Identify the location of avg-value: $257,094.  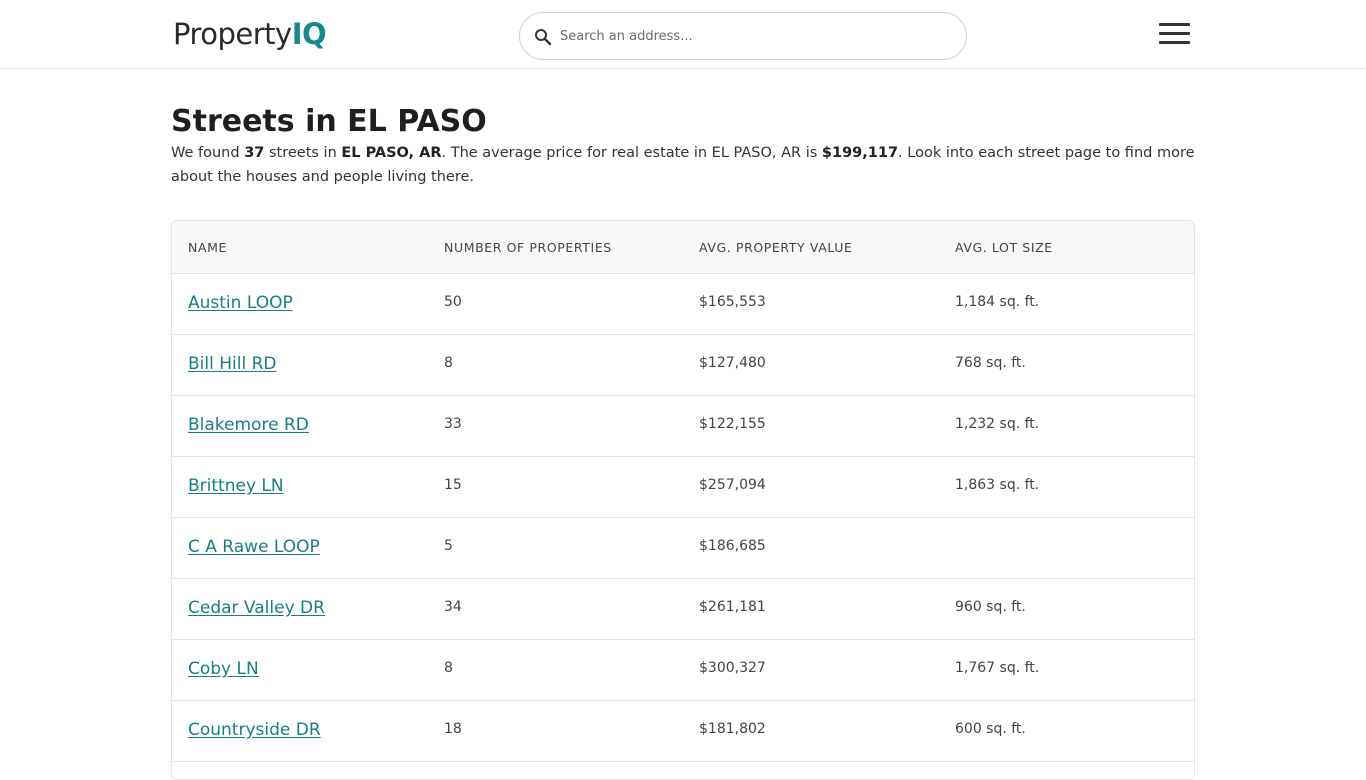
(732, 485).